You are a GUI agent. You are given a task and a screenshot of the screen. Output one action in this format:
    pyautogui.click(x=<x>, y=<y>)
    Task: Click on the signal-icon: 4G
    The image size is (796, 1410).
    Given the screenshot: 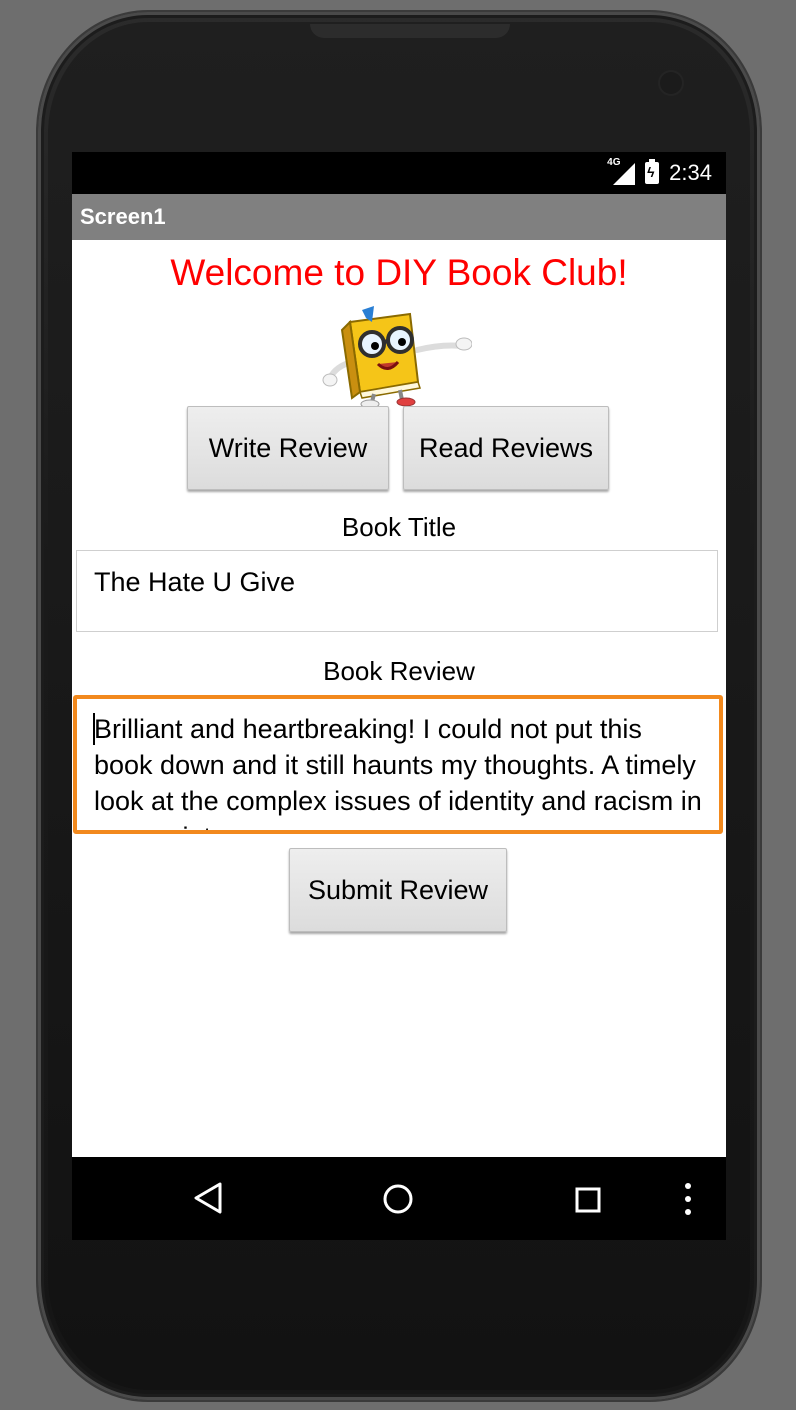 What is the action you would take?
    pyautogui.click(x=621, y=171)
    